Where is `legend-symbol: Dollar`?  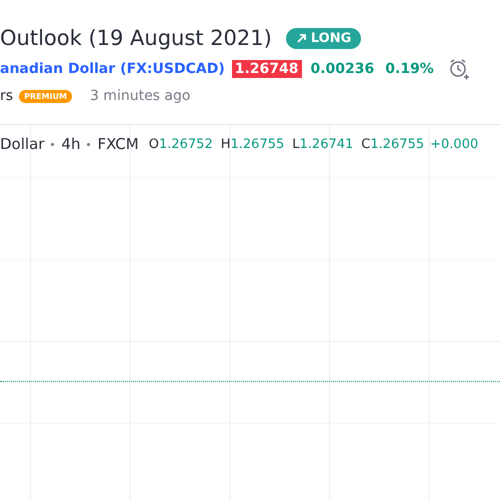
legend-symbol: Dollar is located at coordinates (22, 144).